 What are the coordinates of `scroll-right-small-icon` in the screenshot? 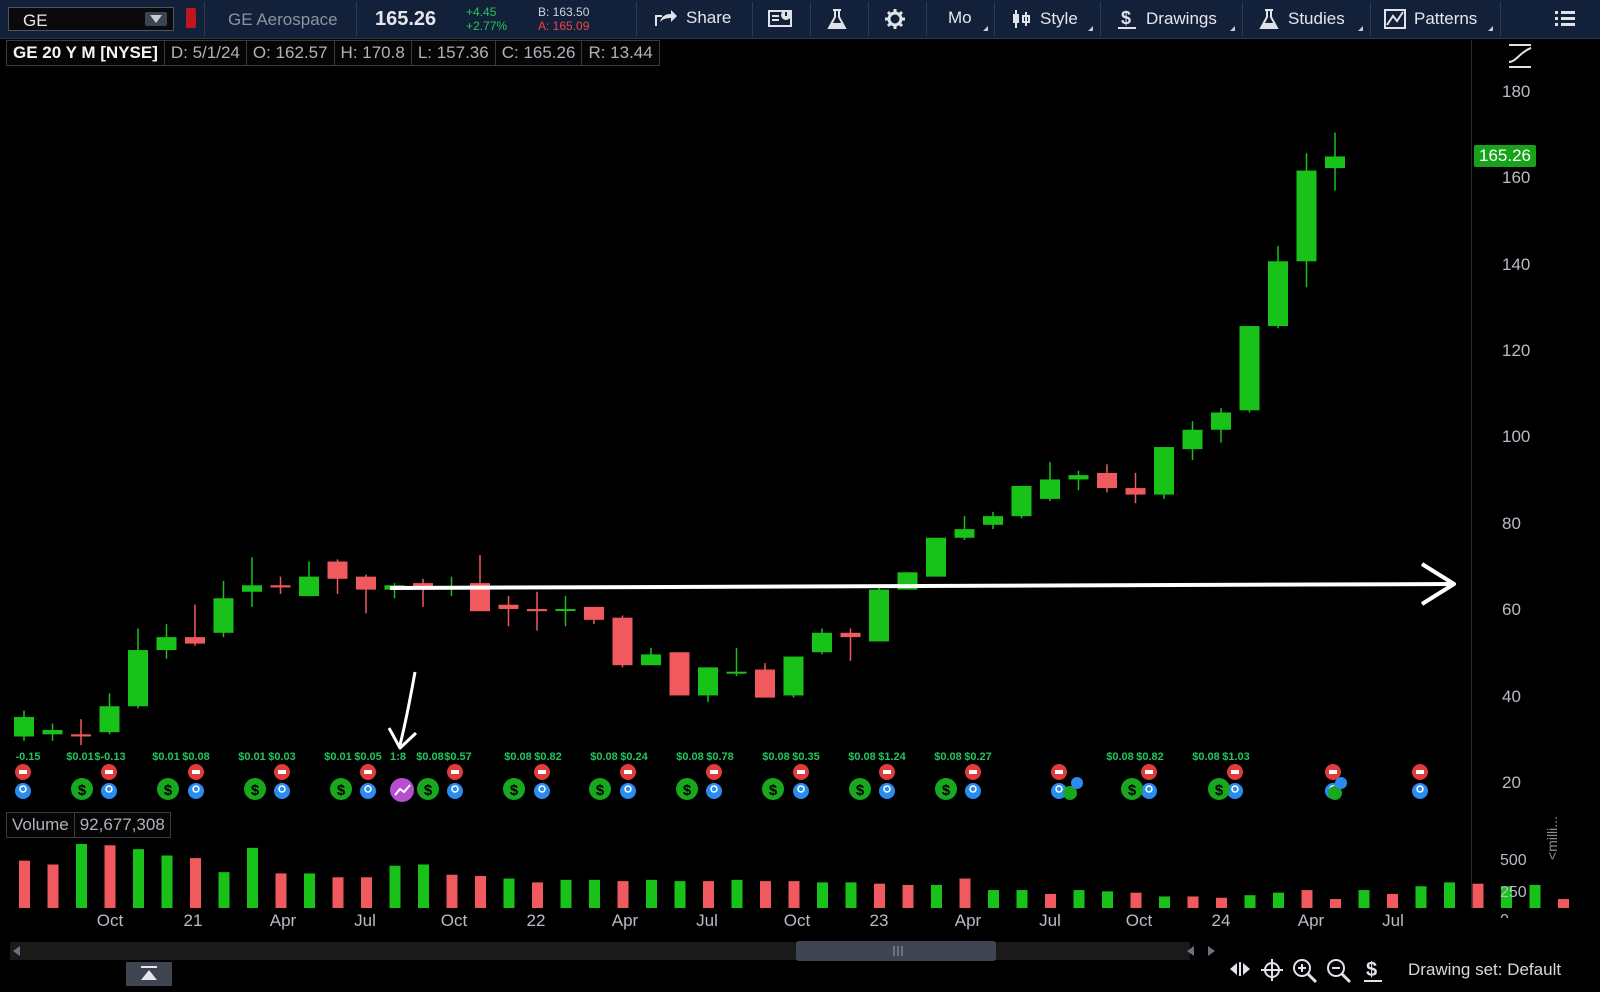 It's located at (1211, 951).